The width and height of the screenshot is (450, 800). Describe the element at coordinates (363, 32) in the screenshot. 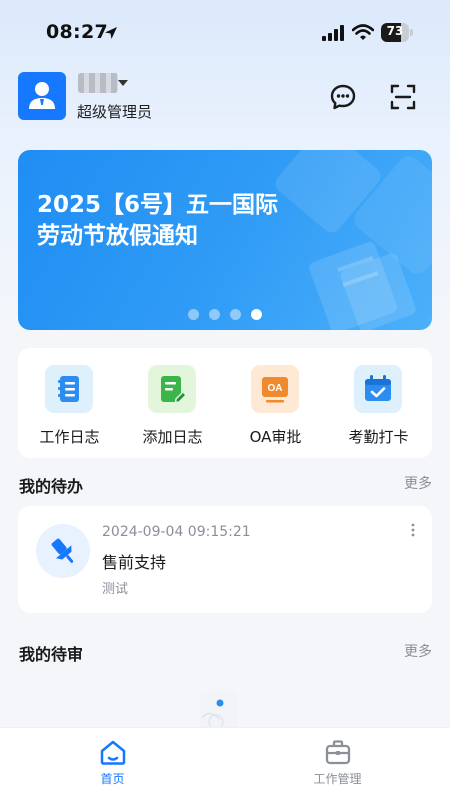

I see `wifi-icon` at that location.